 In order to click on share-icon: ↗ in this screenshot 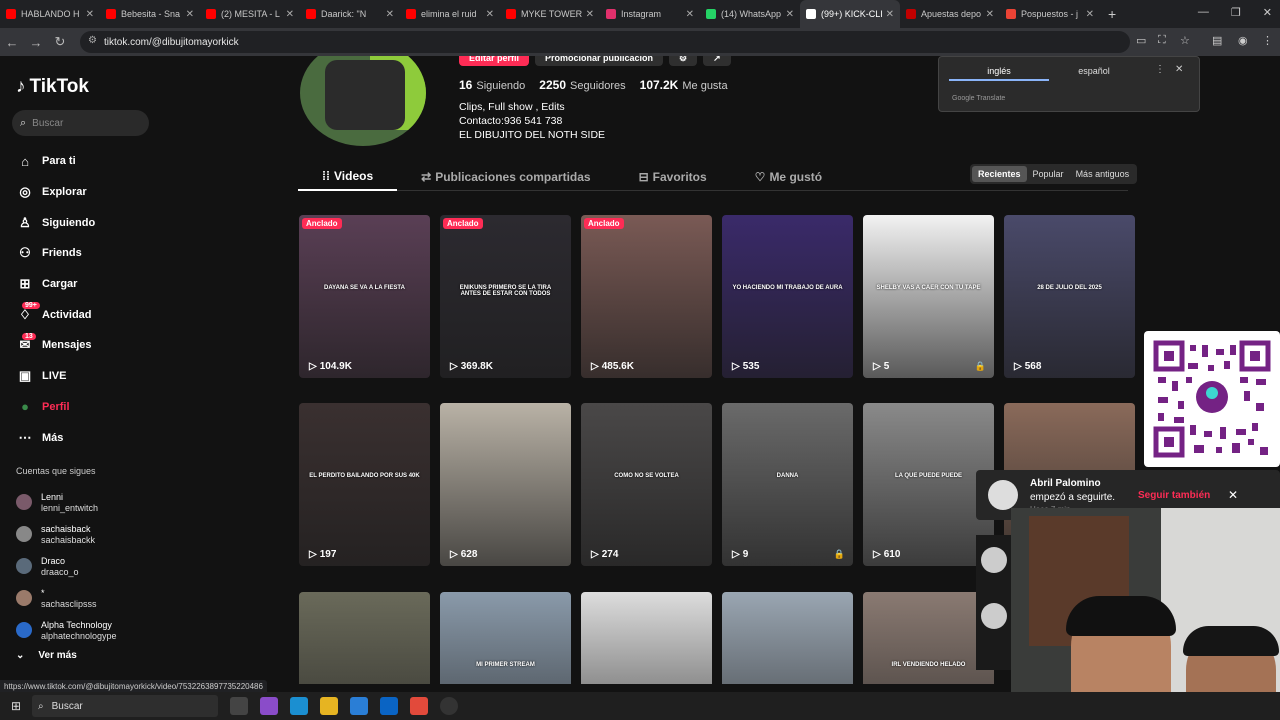, I will do `click(717, 61)`.